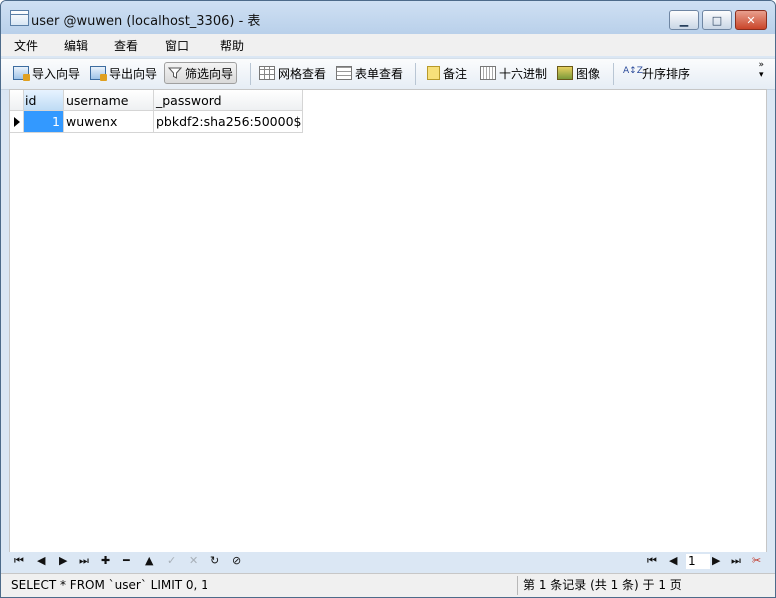 This screenshot has height=598, width=776. I want to click on grid-icon, so click(267, 73).